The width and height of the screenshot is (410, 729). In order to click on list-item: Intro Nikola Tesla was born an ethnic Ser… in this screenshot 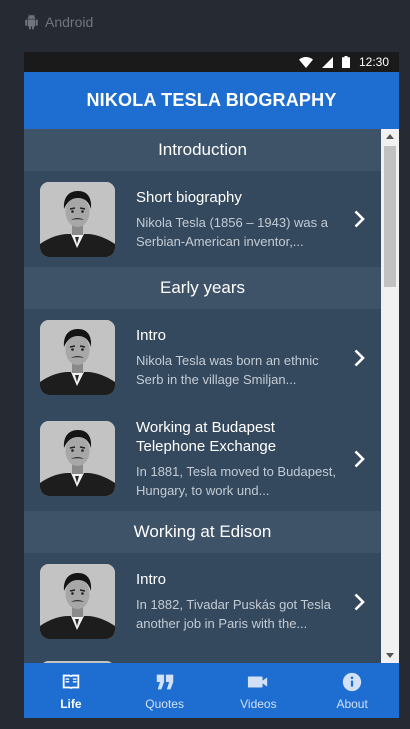, I will do `click(202, 357)`.